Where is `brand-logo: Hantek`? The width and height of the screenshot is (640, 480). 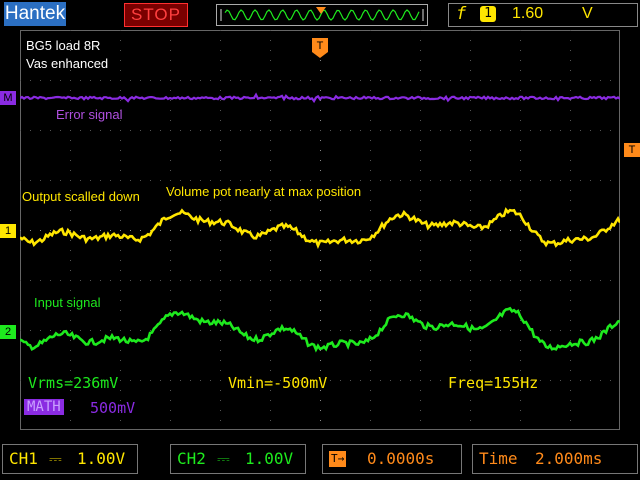 brand-logo: Hantek is located at coordinates (35, 14).